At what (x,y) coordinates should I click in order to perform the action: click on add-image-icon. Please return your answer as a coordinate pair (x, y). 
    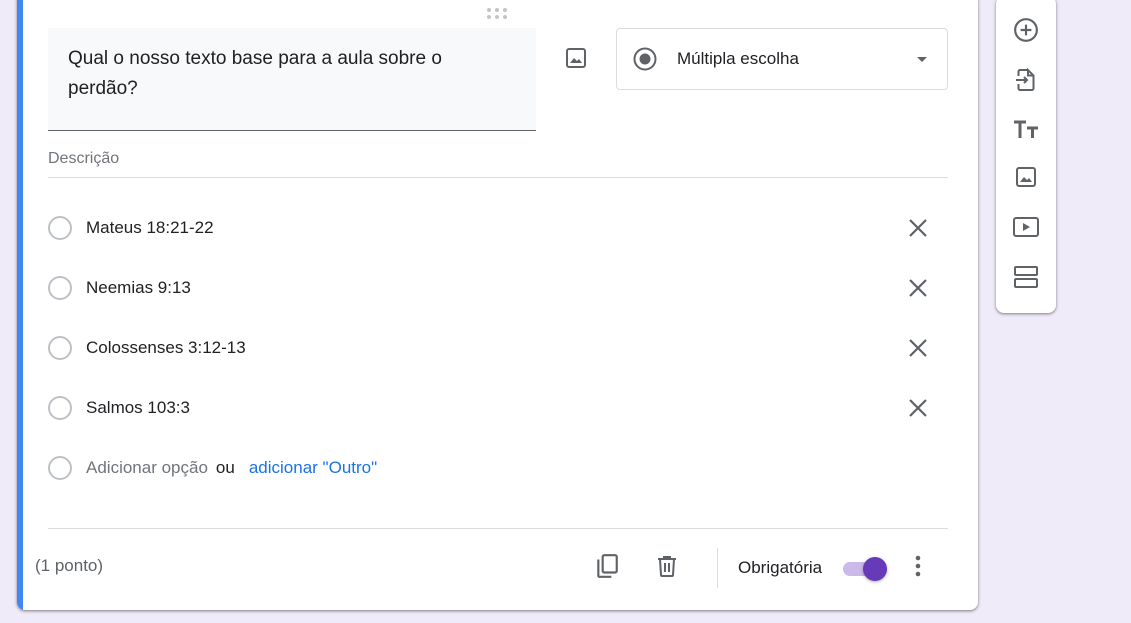
    Looking at the image, I should click on (1026, 177).